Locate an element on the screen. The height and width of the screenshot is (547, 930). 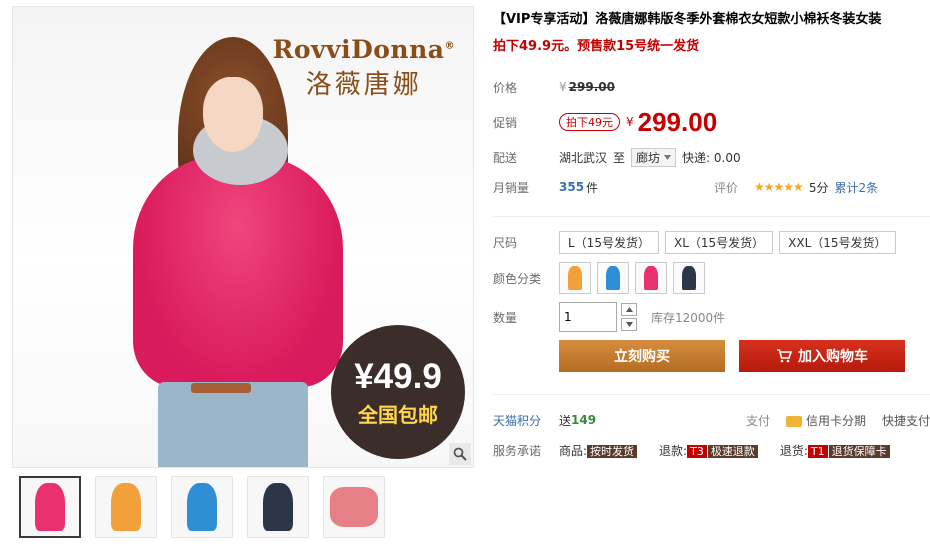
badge-price: ¥49.9 is located at coordinates (398, 376).